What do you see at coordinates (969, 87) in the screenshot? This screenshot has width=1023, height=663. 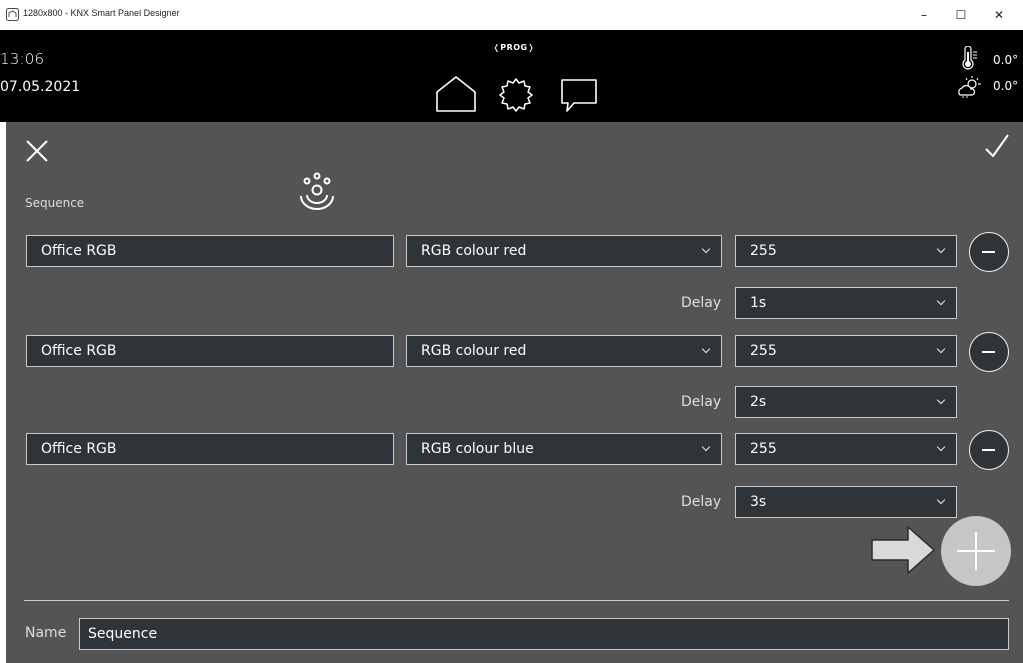 I see `weather-icon` at bounding box center [969, 87].